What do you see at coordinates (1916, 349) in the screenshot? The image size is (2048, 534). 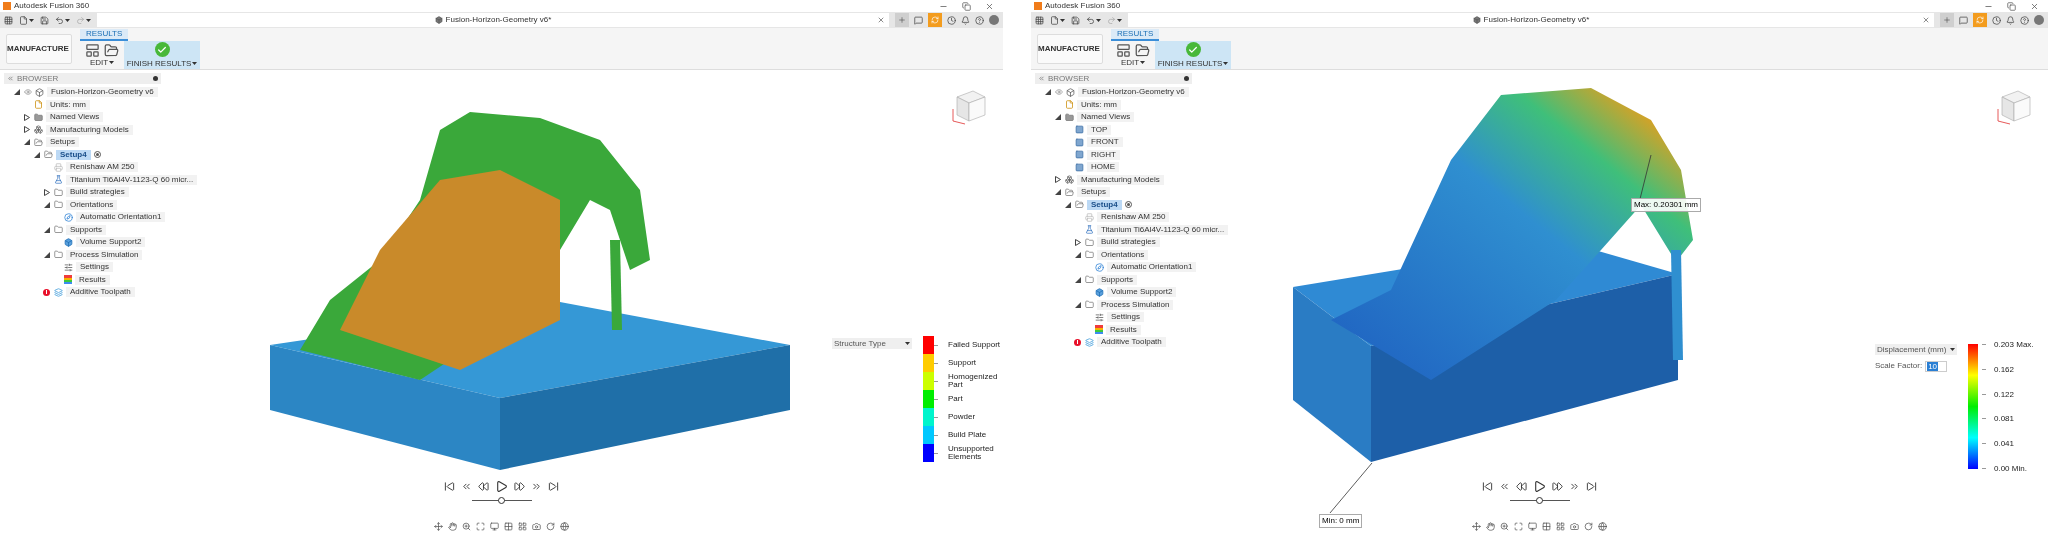 I see `result-type-dropdown: Displacement (mm)` at bounding box center [1916, 349].